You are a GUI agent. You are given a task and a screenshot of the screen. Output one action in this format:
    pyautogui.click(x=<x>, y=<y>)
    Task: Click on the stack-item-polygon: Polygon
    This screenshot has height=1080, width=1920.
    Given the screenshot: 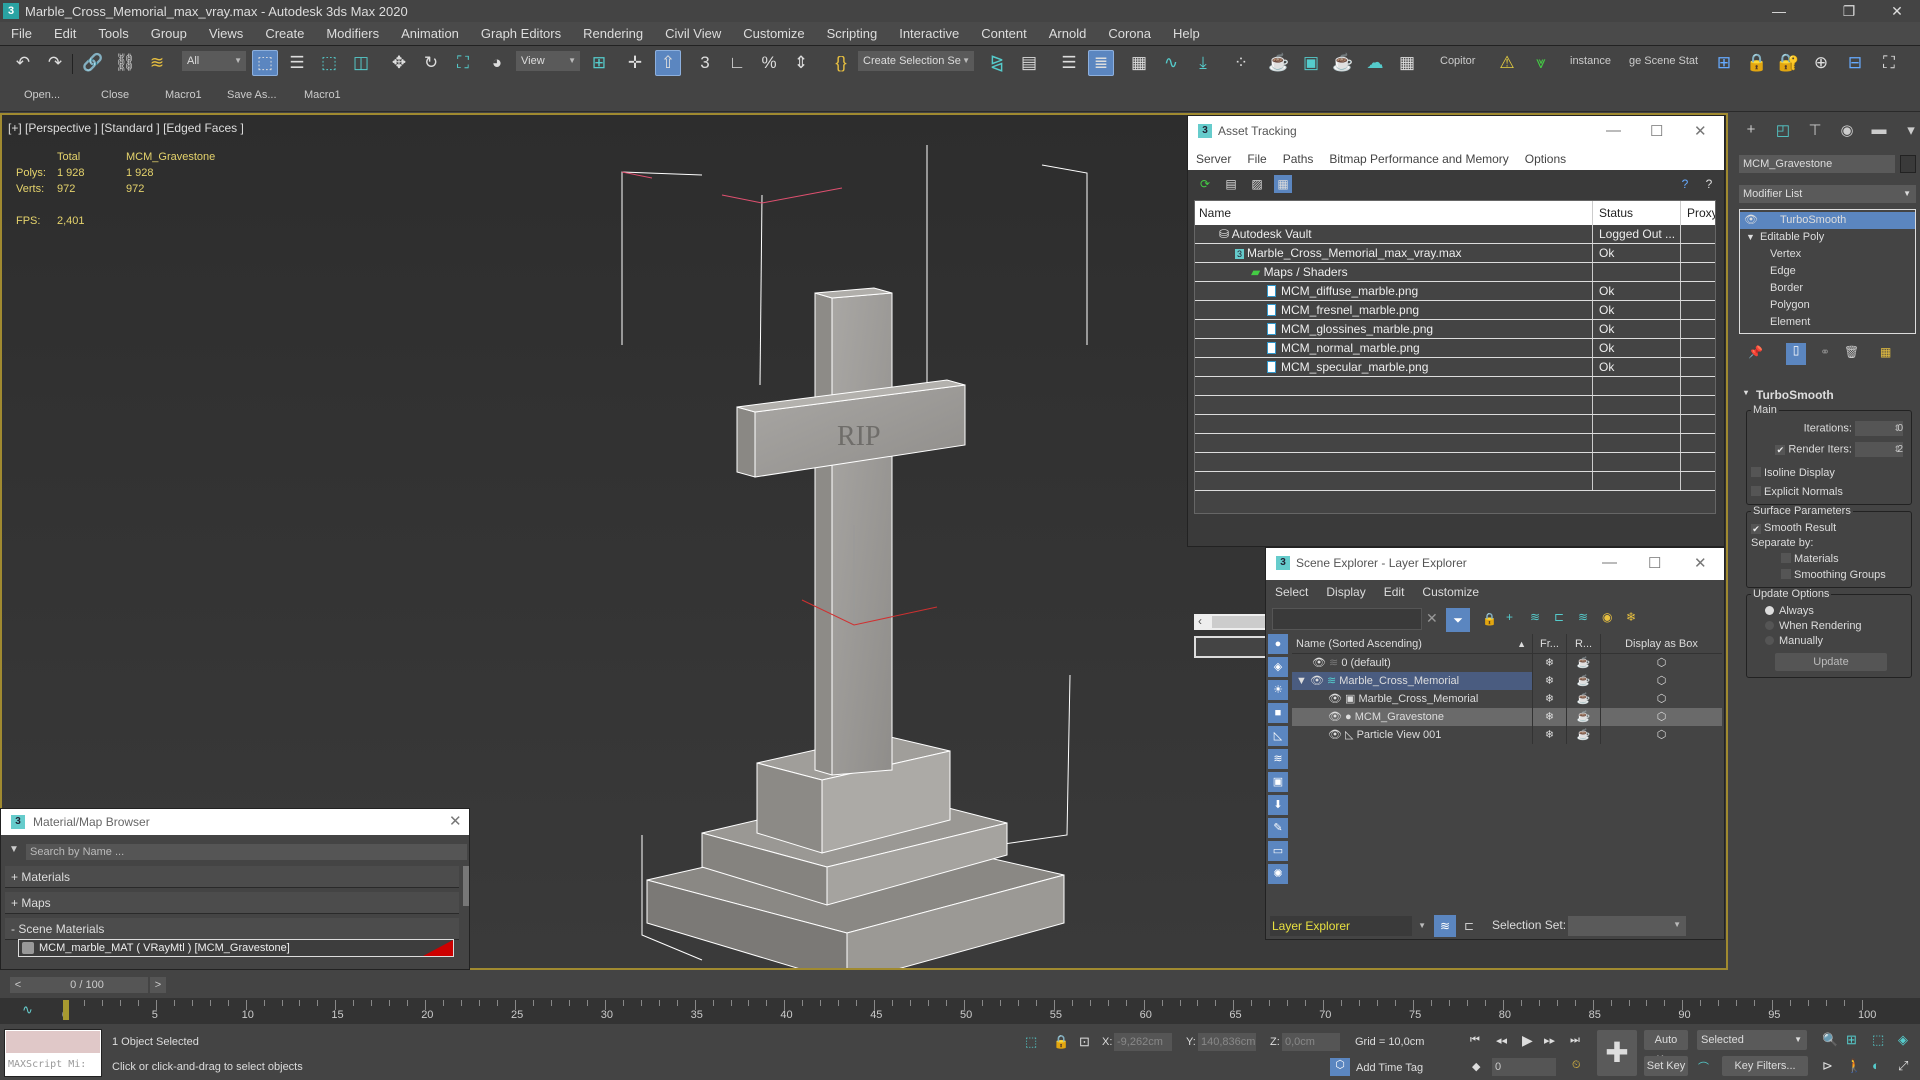 What is the action you would take?
    pyautogui.click(x=1827, y=305)
    